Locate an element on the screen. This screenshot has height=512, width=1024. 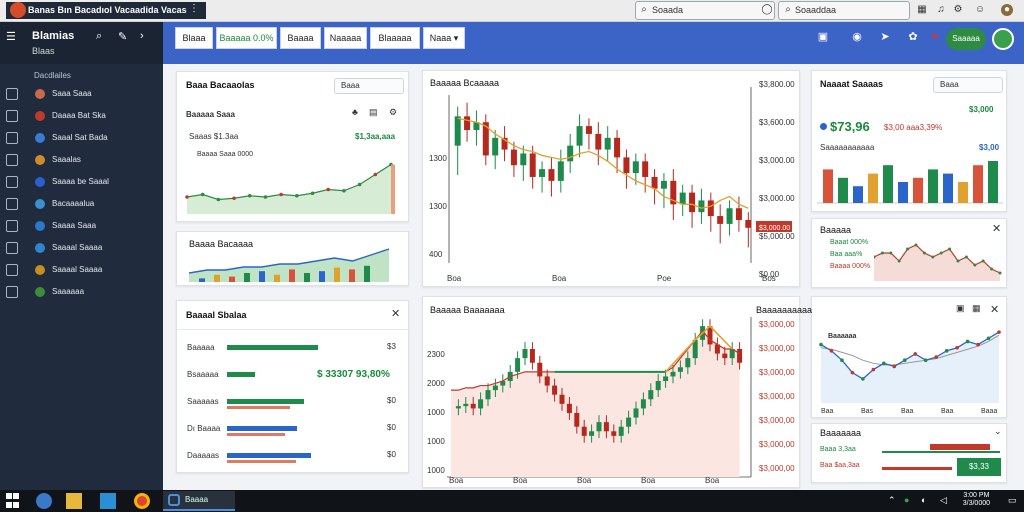
panel-title: Baaaal Sbalaa is located at coordinates (216, 315).